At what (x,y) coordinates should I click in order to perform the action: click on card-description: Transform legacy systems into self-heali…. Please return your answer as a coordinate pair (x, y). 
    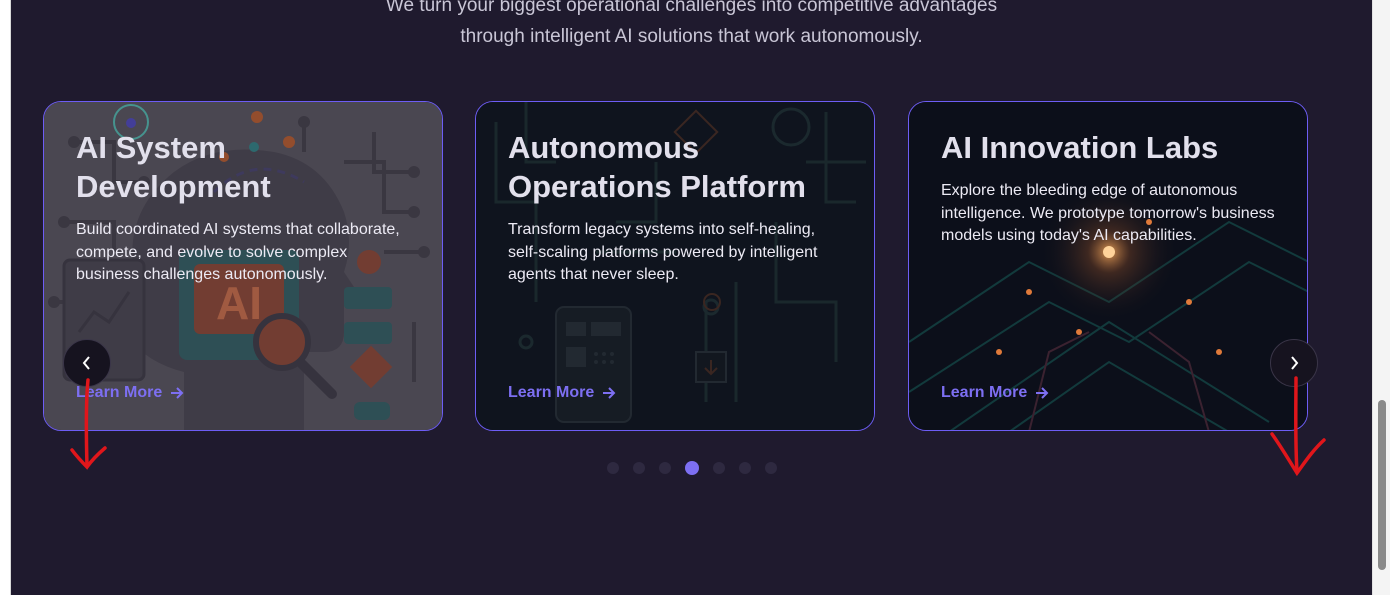
    Looking at the image, I should click on (663, 252).